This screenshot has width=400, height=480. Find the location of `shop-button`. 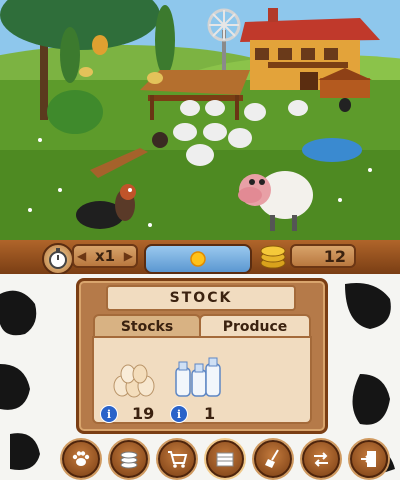

shop-button is located at coordinates (177, 459).